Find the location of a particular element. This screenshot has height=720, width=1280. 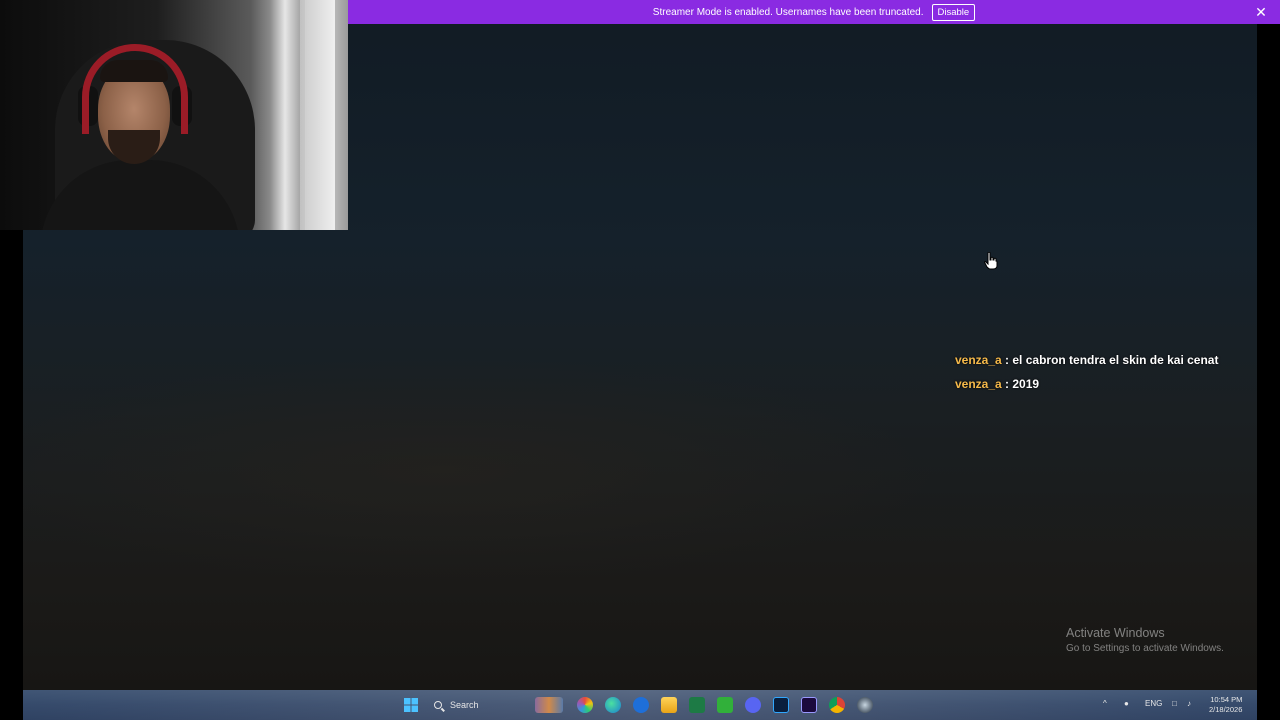

paint-icon is located at coordinates (585, 705).